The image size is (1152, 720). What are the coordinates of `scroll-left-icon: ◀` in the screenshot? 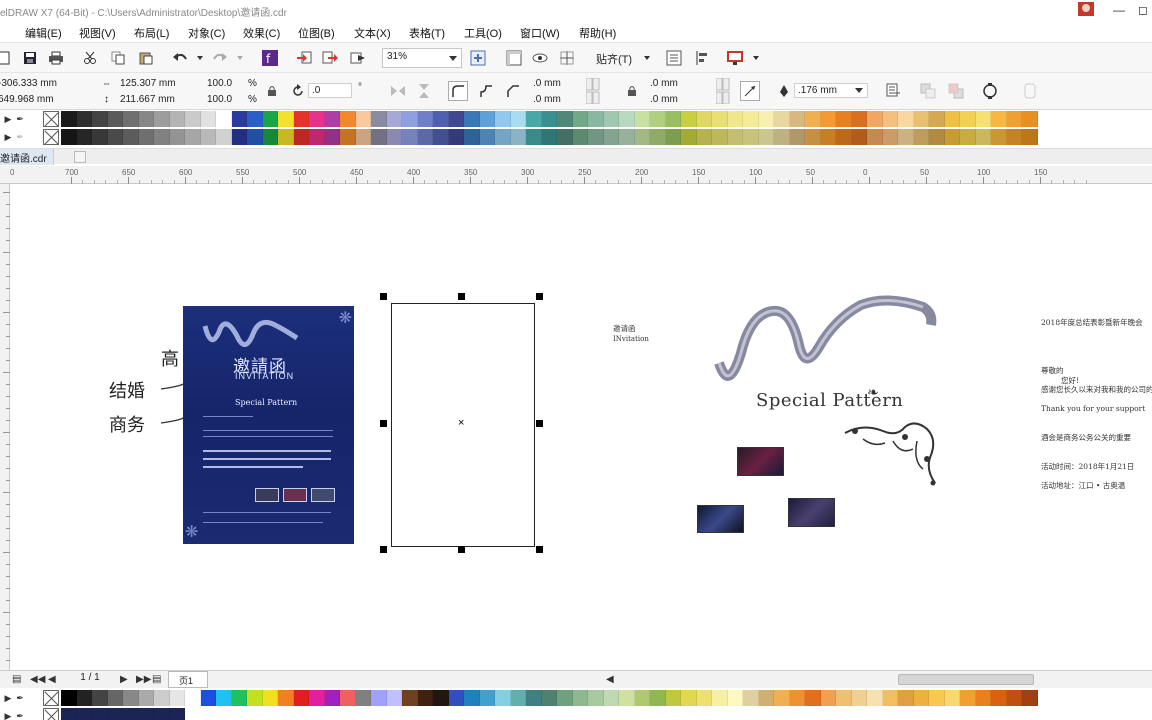 It's located at (610, 679).